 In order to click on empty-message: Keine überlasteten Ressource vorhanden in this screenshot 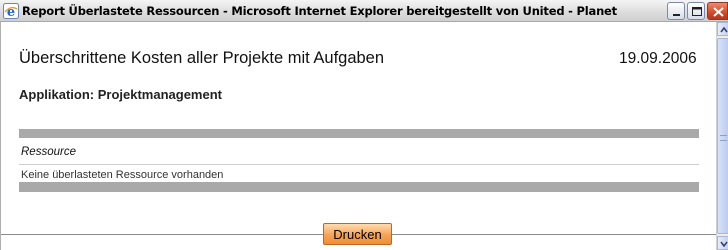, I will do `click(122, 175)`.